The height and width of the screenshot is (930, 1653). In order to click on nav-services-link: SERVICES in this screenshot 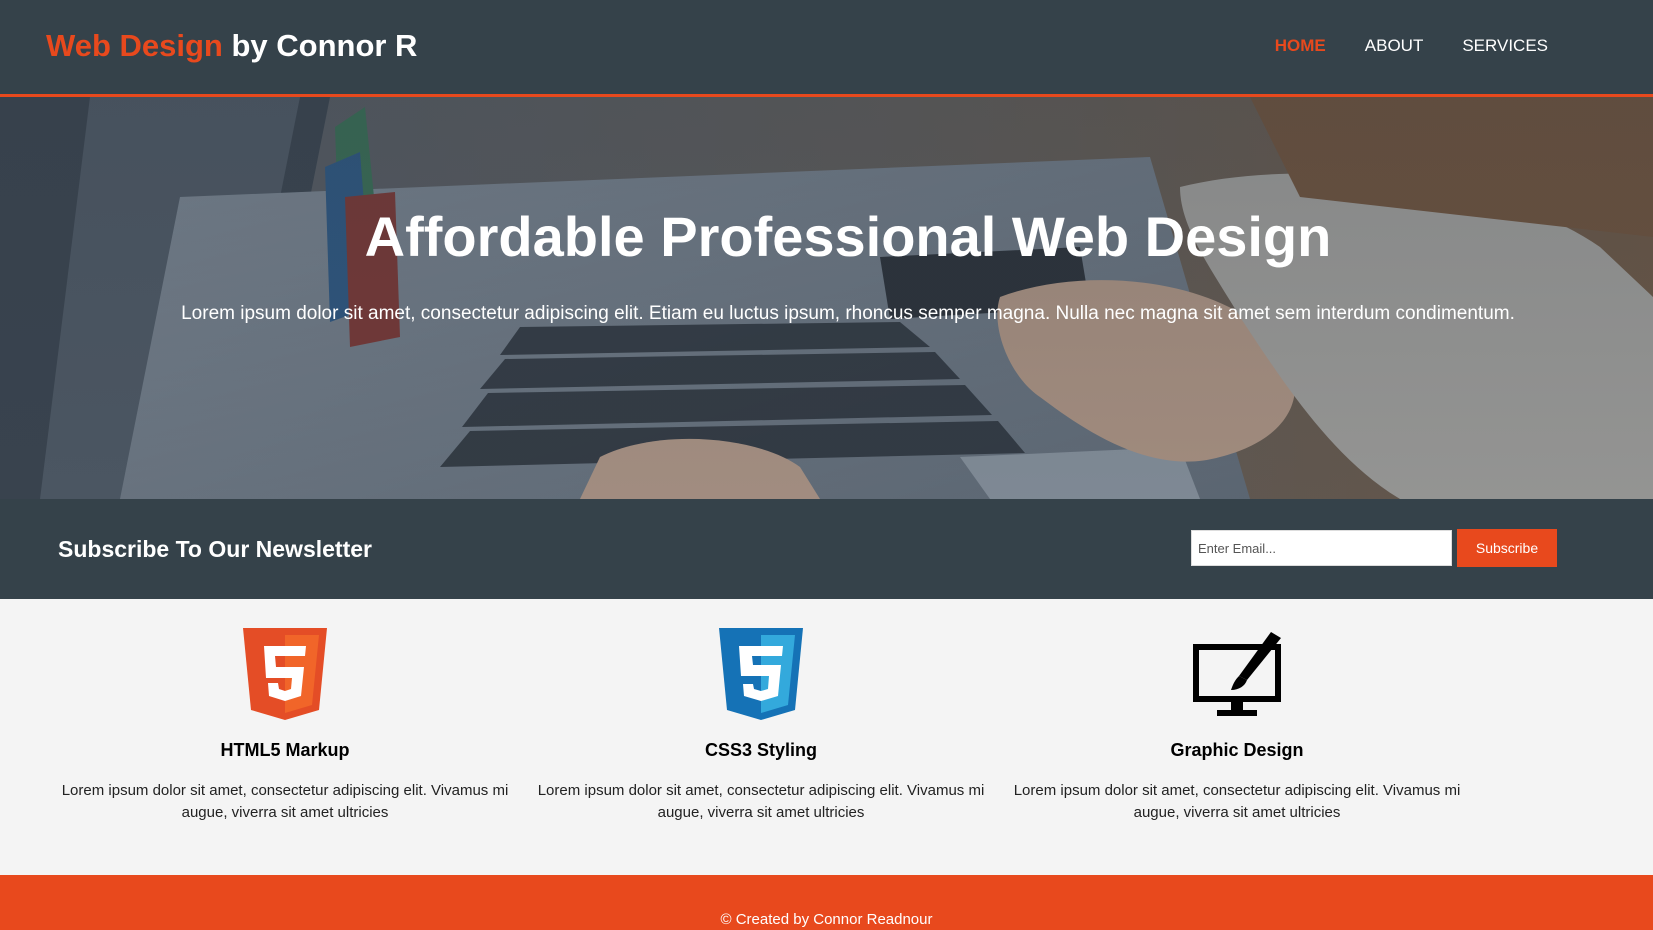, I will do `click(1505, 46)`.